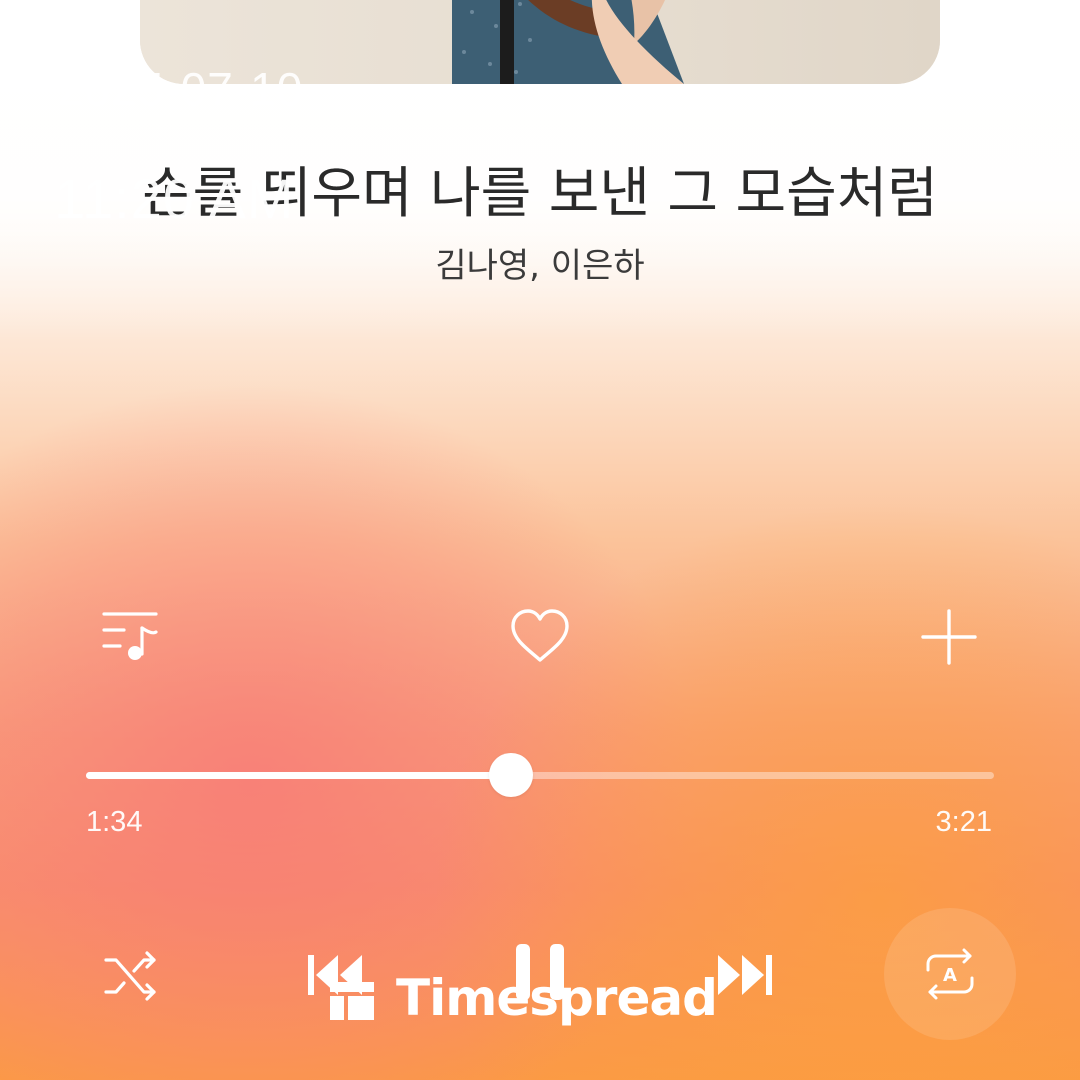 The width and height of the screenshot is (1080, 1080). Describe the element at coordinates (963, 822) in the screenshot. I see `total-duration: 3:21` at that location.